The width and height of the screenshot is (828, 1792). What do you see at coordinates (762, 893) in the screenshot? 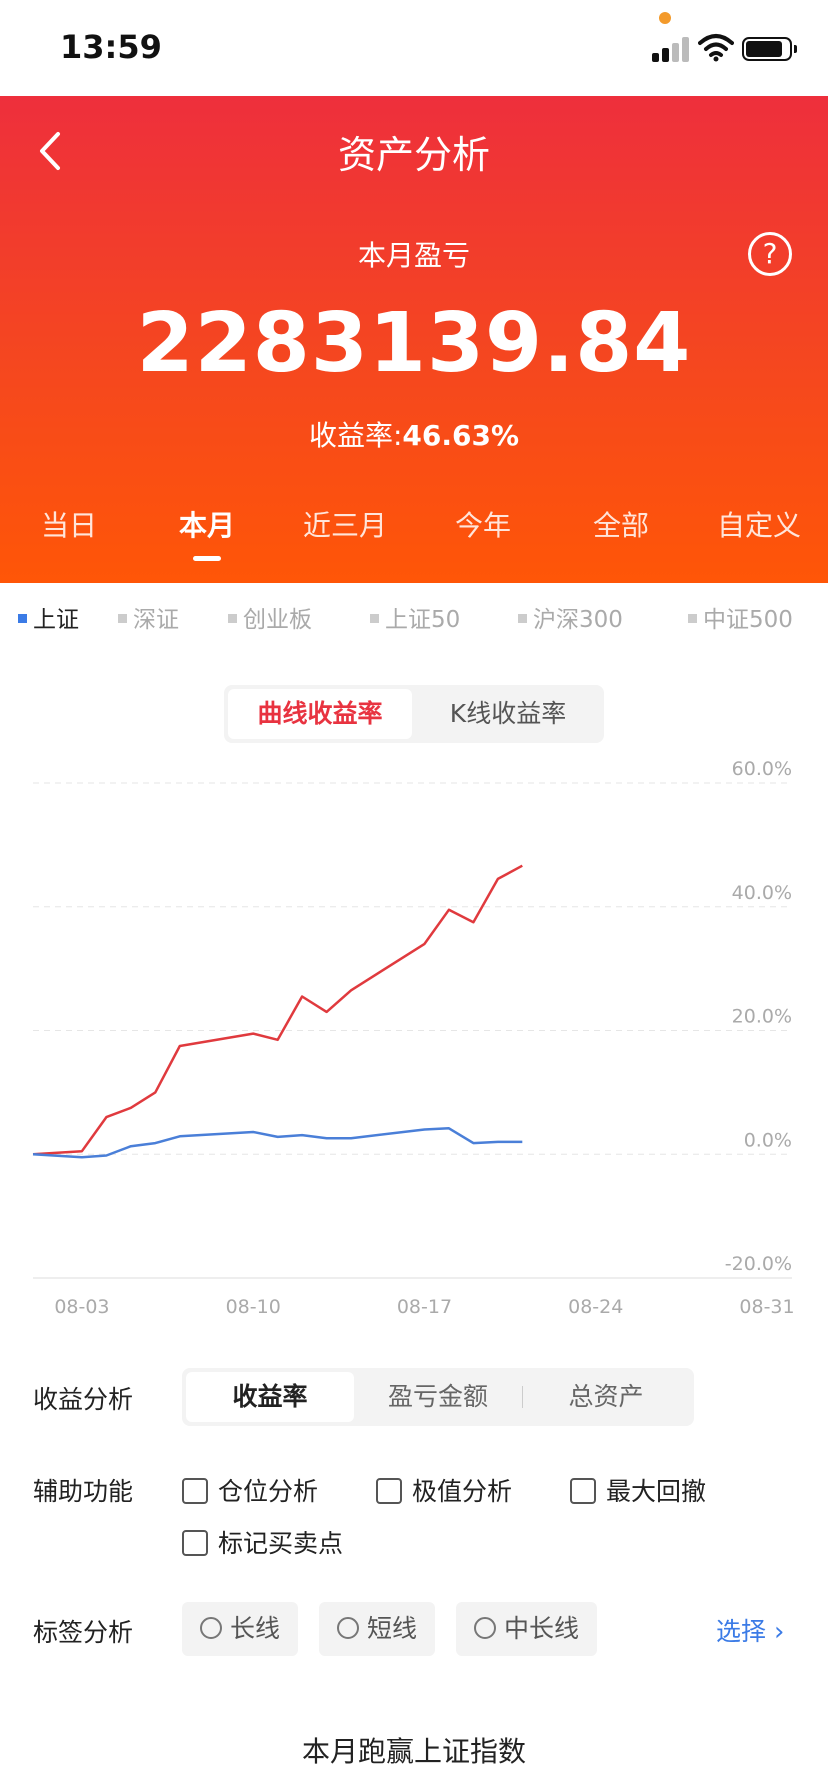
I see `y-tick-label: 40.0%` at bounding box center [762, 893].